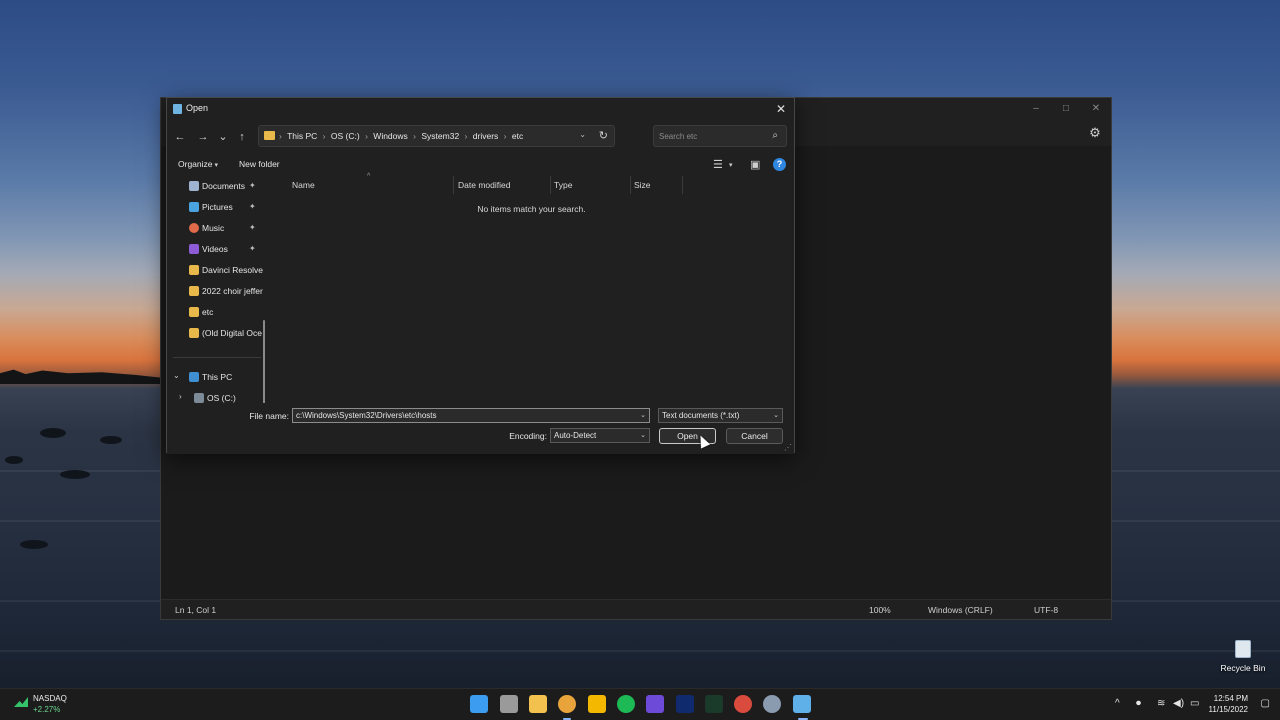  Describe the element at coordinates (600, 435) in the screenshot. I see `encoding-select: Auto-Detect ⌄` at that location.